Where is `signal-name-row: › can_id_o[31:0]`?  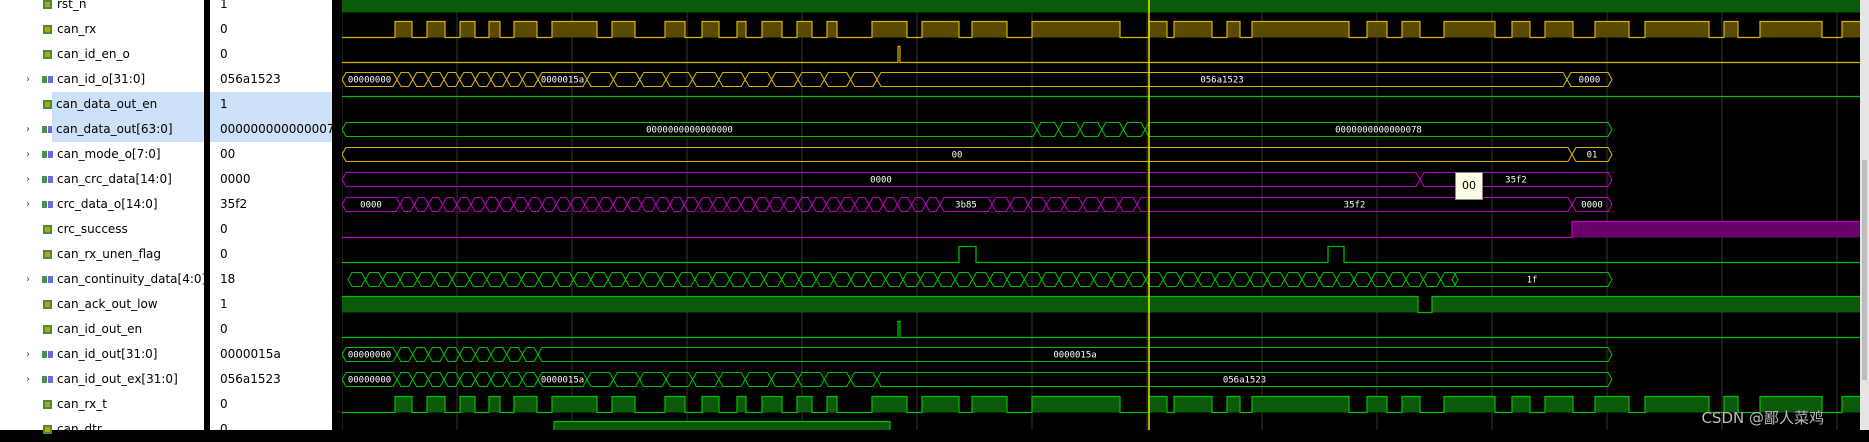
signal-name-row: › can_id_o[31:0] is located at coordinates (105, 79).